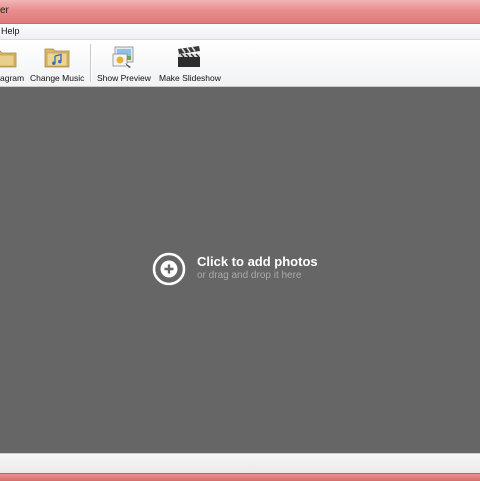 The height and width of the screenshot is (481, 480). Describe the element at coordinates (57, 78) in the screenshot. I see `change-music-label: Change Music` at that location.